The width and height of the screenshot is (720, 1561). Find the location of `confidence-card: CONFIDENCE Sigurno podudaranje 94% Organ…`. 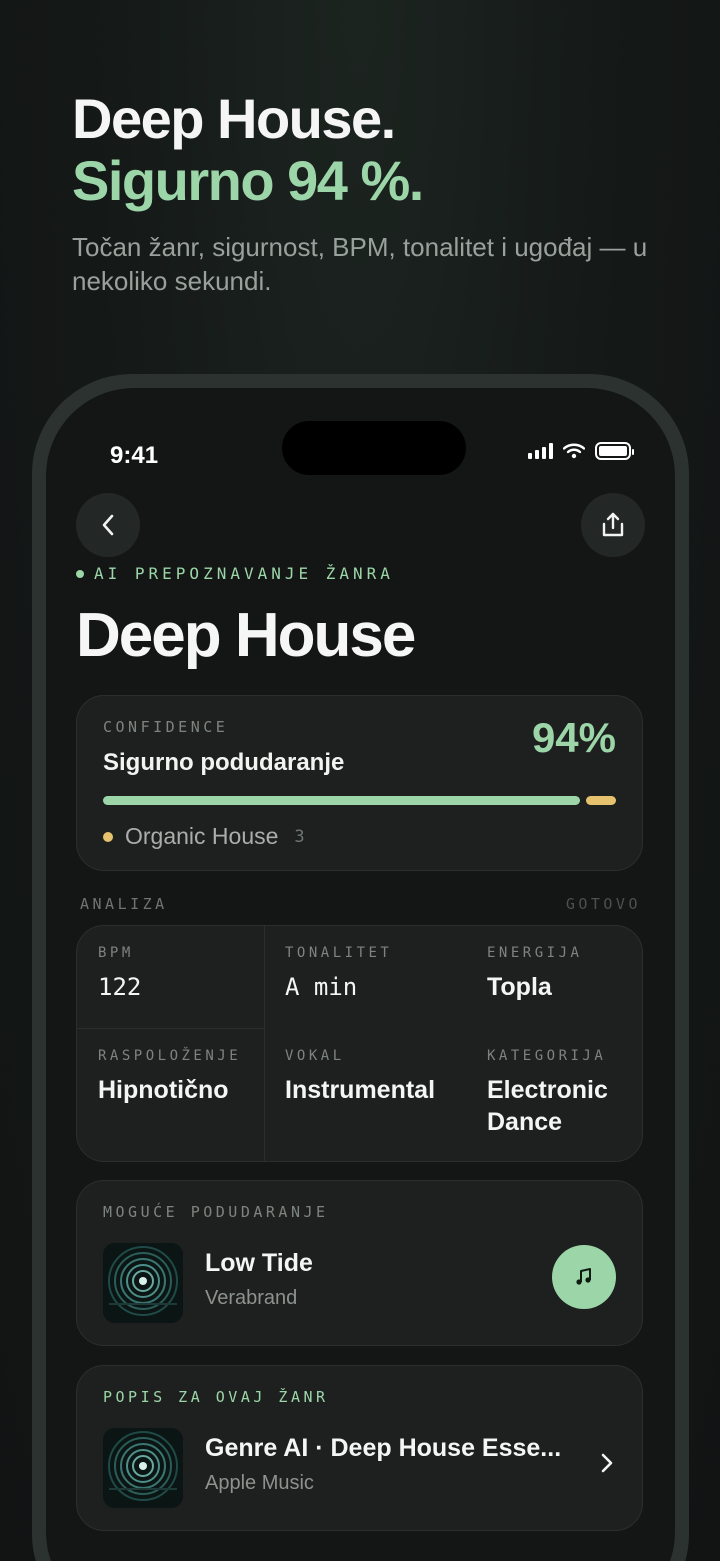

confidence-card: CONFIDENCE Sigurno podudaranje 94% Organ… is located at coordinates (359, 783).